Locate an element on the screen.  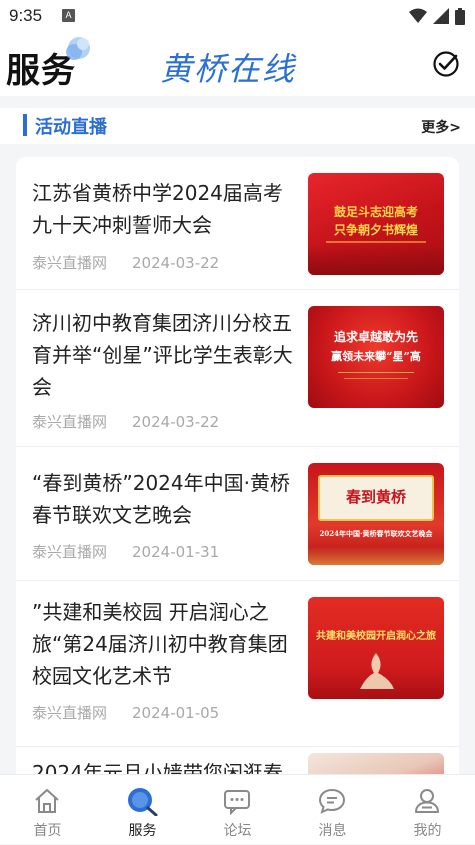
section-header: 活动直播 更多> is located at coordinates (237, 126).